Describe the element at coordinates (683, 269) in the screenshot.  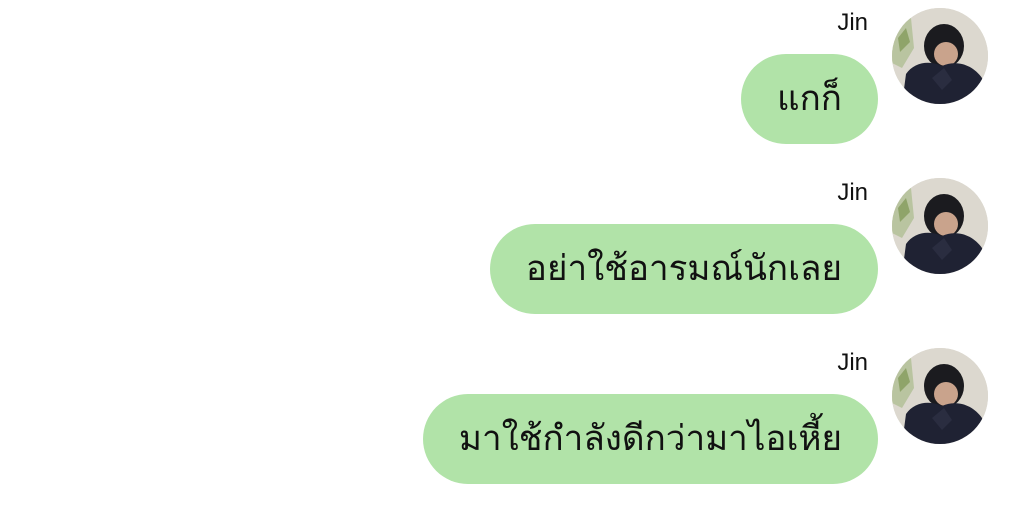
I see `message-bubble: อย่าใช้อารมณ์นักเลย` at that location.